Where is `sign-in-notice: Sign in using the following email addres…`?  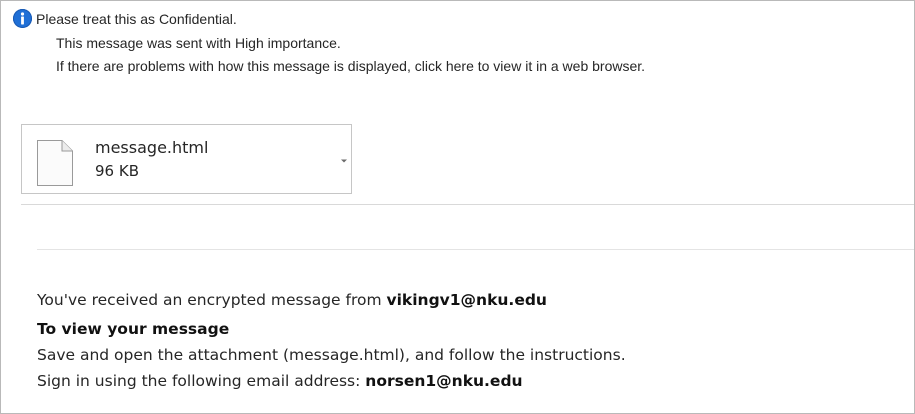 sign-in-notice: Sign in using the following email addres… is located at coordinates (280, 381).